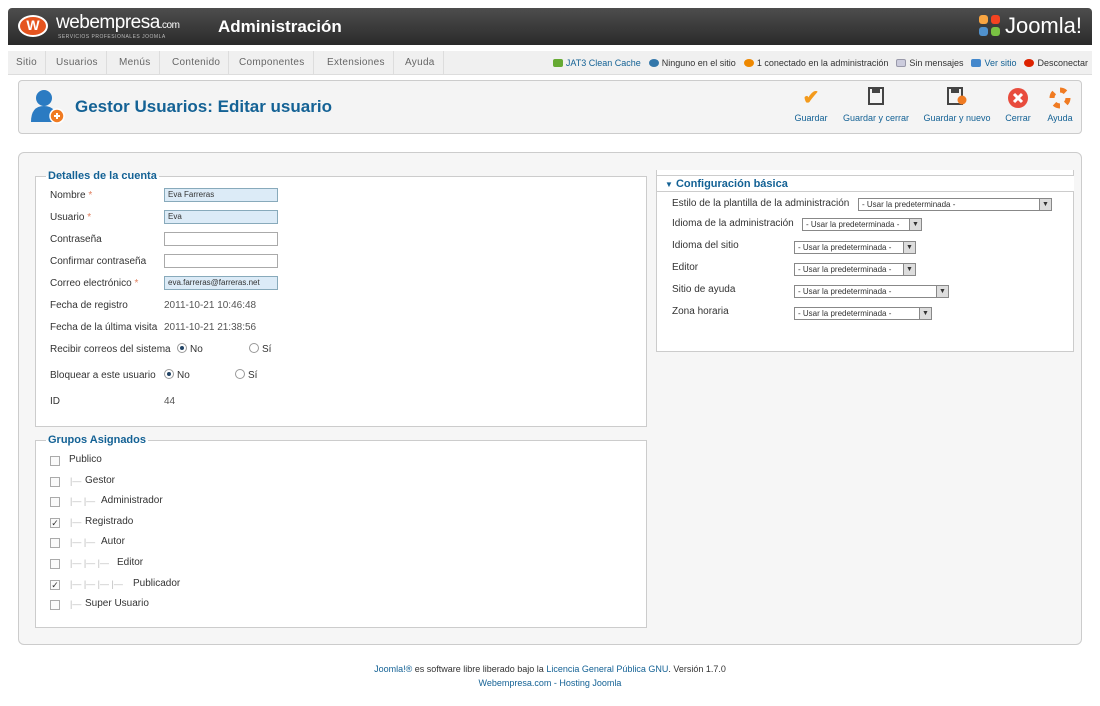  Describe the element at coordinates (27, 63) in the screenshot. I see `menu-sitio: Sitio` at that location.